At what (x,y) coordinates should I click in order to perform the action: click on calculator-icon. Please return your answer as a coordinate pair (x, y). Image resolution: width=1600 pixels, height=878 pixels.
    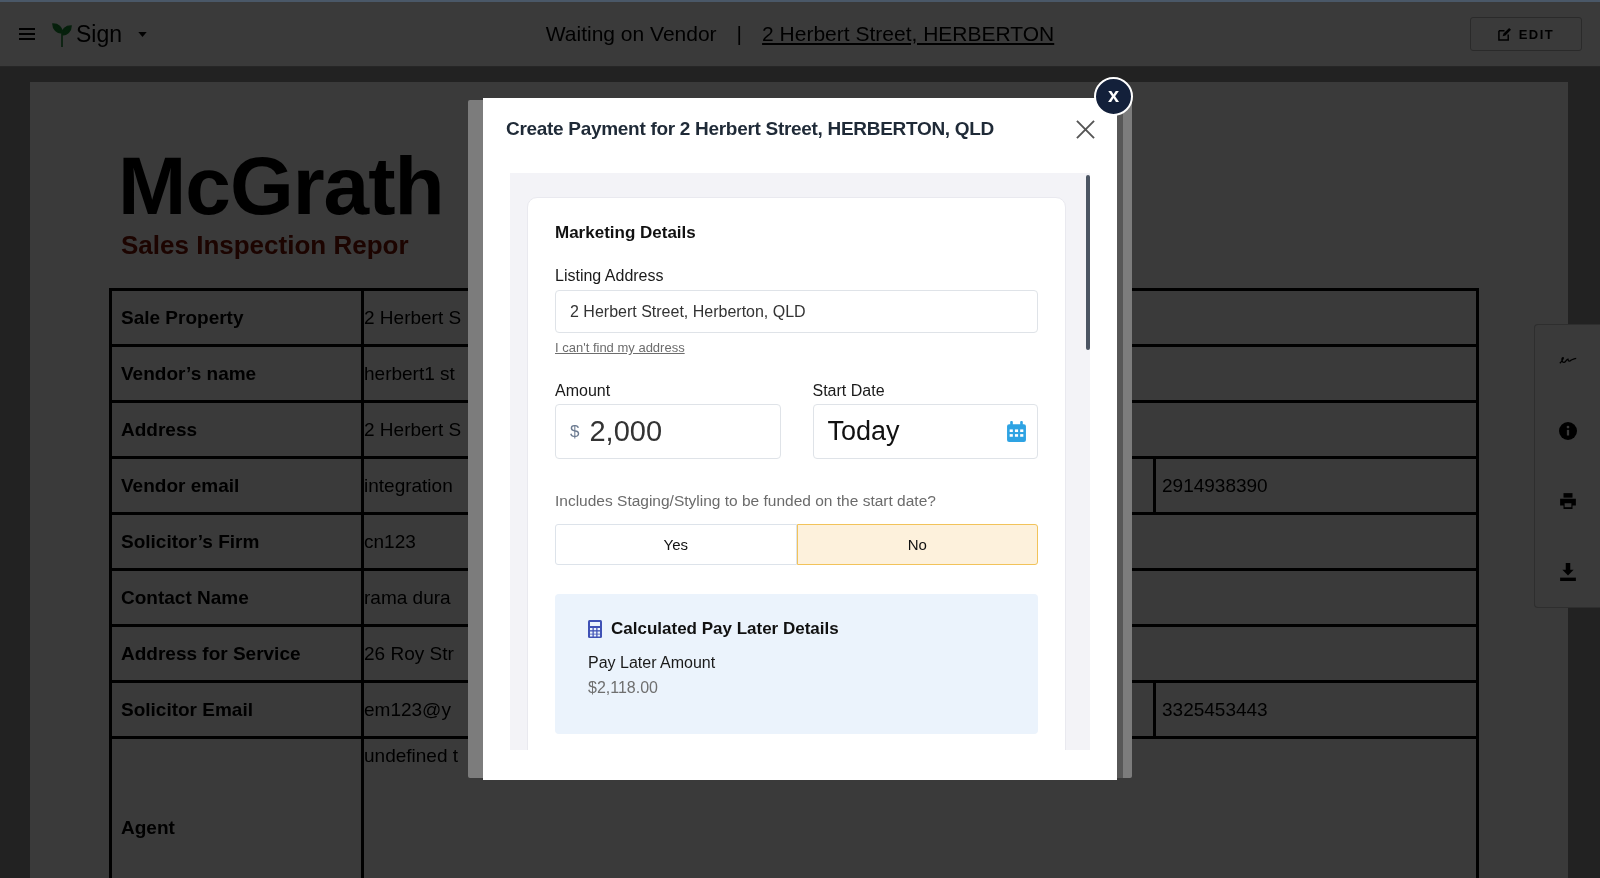
    Looking at the image, I should click on (595, 629).